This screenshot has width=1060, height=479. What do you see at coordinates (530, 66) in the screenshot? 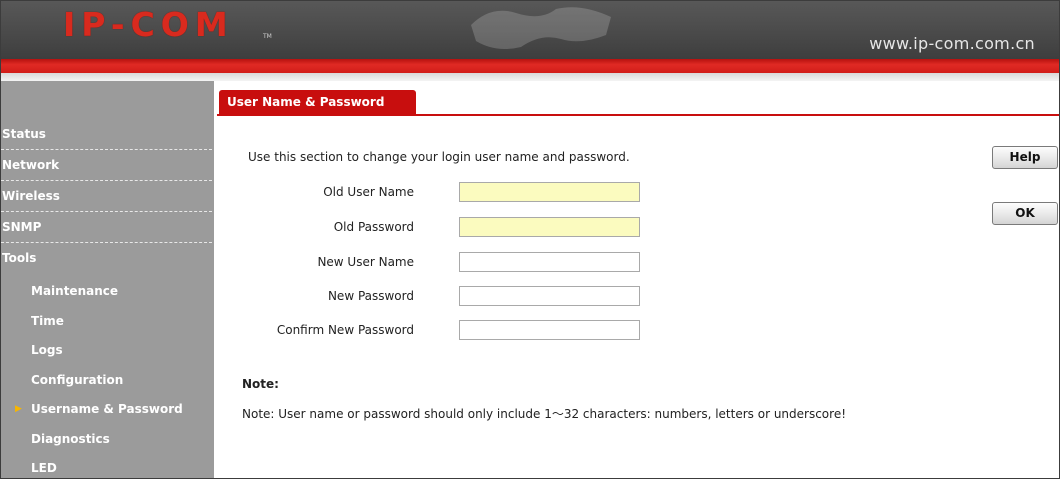
I see `header-red-band` at bounding box center [530, 66].